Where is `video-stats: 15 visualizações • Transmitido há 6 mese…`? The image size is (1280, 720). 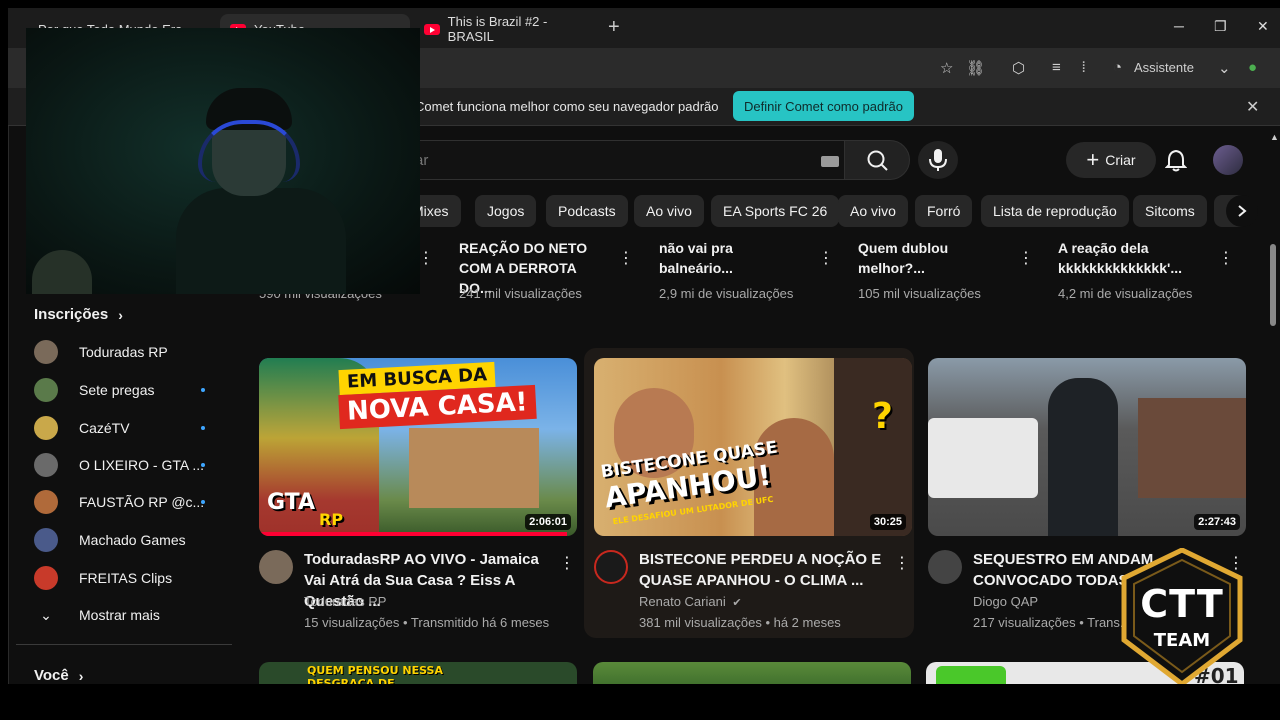
video-stats: 15 visualizações • Transmitido há 6 mese… is located at coordinates (427, 622).